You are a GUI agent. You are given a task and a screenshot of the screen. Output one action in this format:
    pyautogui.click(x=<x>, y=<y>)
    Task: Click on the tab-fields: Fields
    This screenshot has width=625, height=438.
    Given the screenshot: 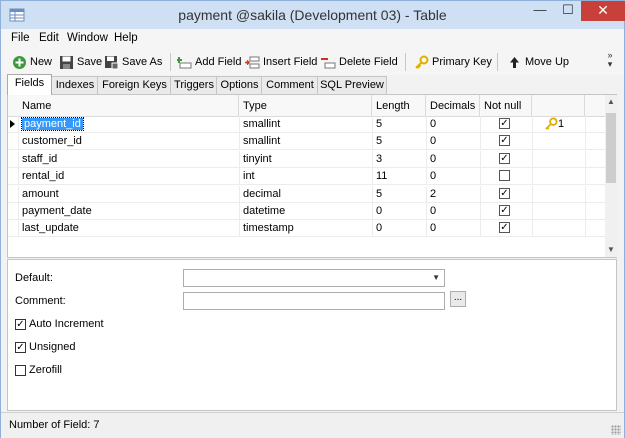 What is the action you would take?
    pyautogui.click(x=29, y=84)
    